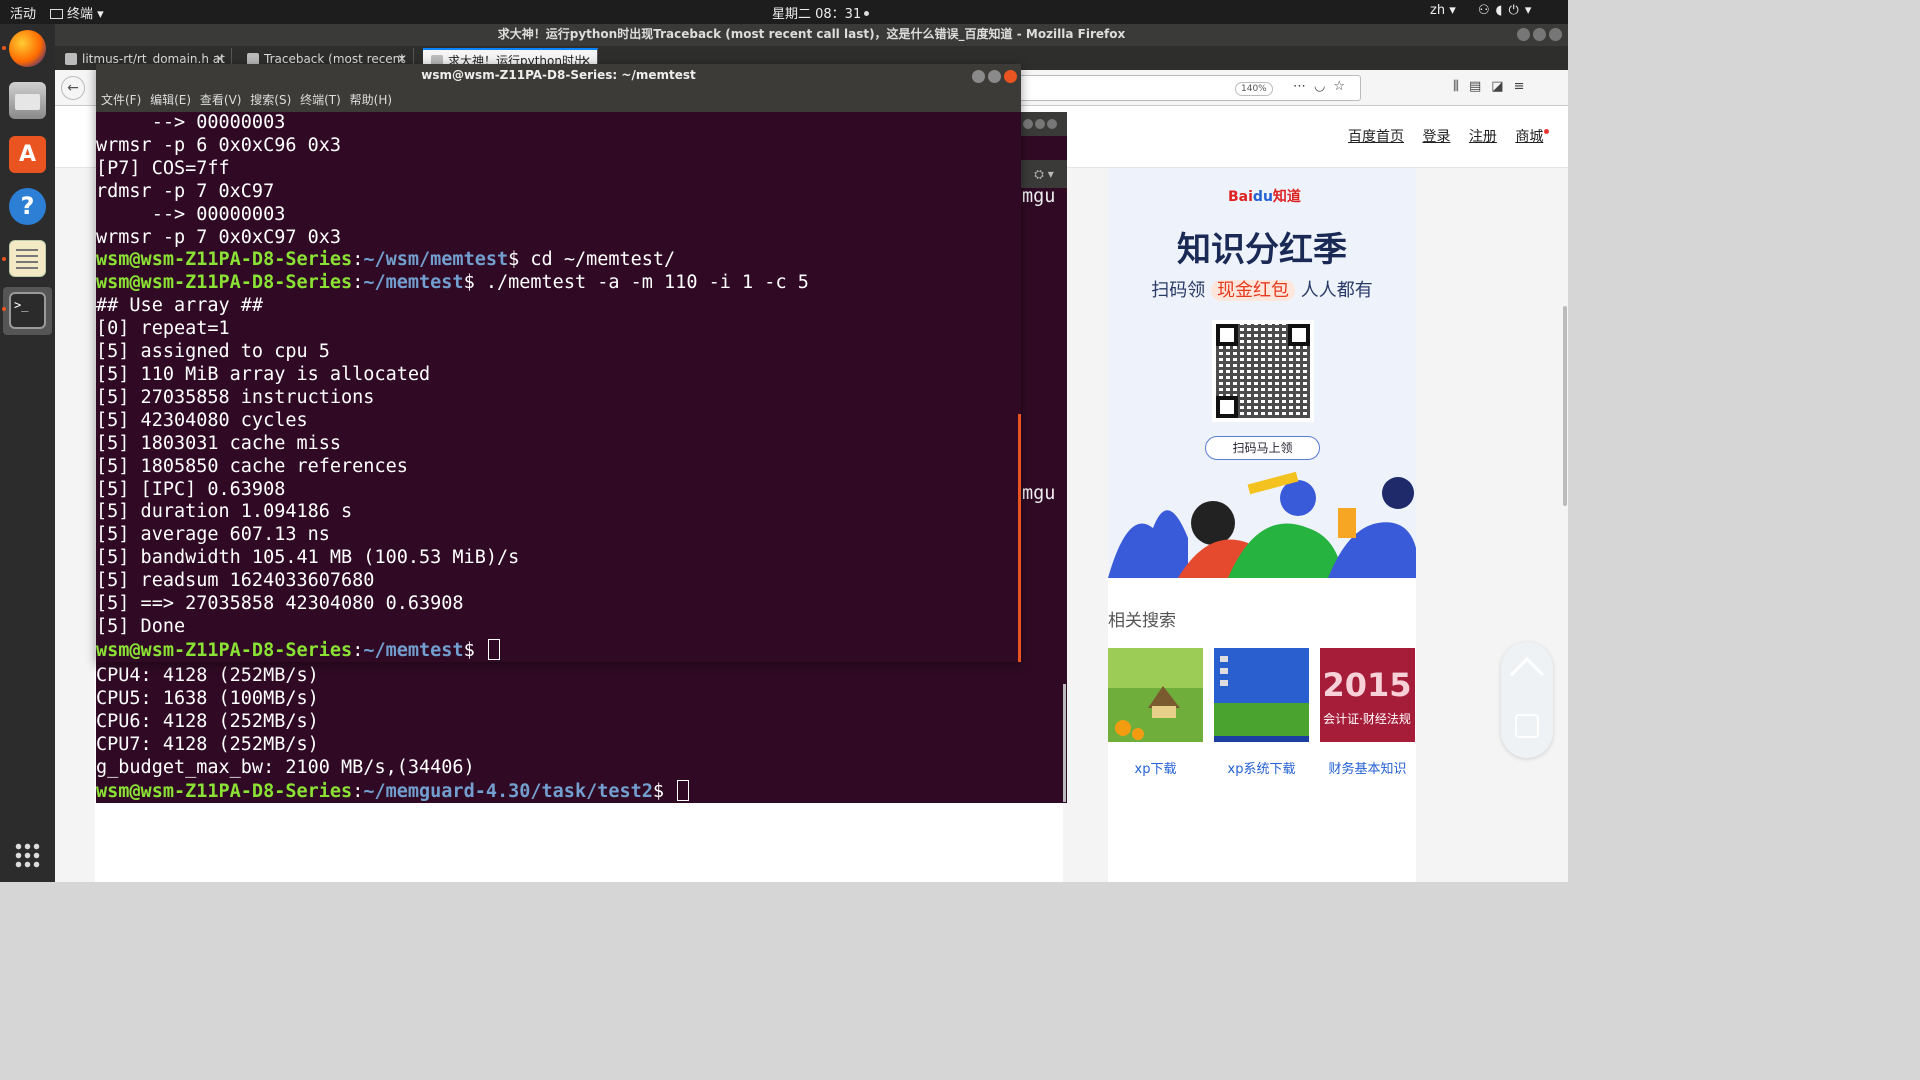 The image size is (1920, 1080). Describe the element at coordinates (224, 283) in the screenshot. I see `prompt-user: wsm@wsm-Z11PA-D8-Series` at that location.